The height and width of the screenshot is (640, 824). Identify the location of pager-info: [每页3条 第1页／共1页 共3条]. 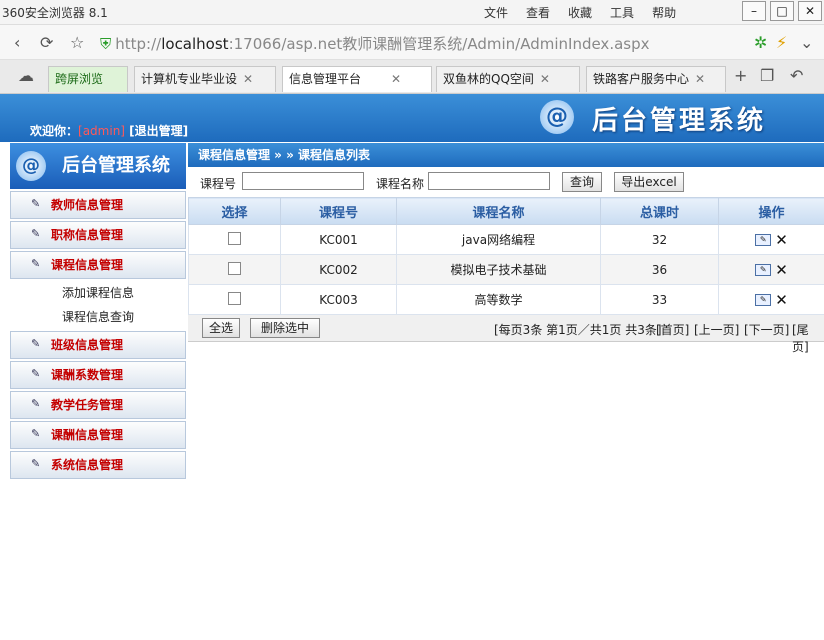
(578, 330).